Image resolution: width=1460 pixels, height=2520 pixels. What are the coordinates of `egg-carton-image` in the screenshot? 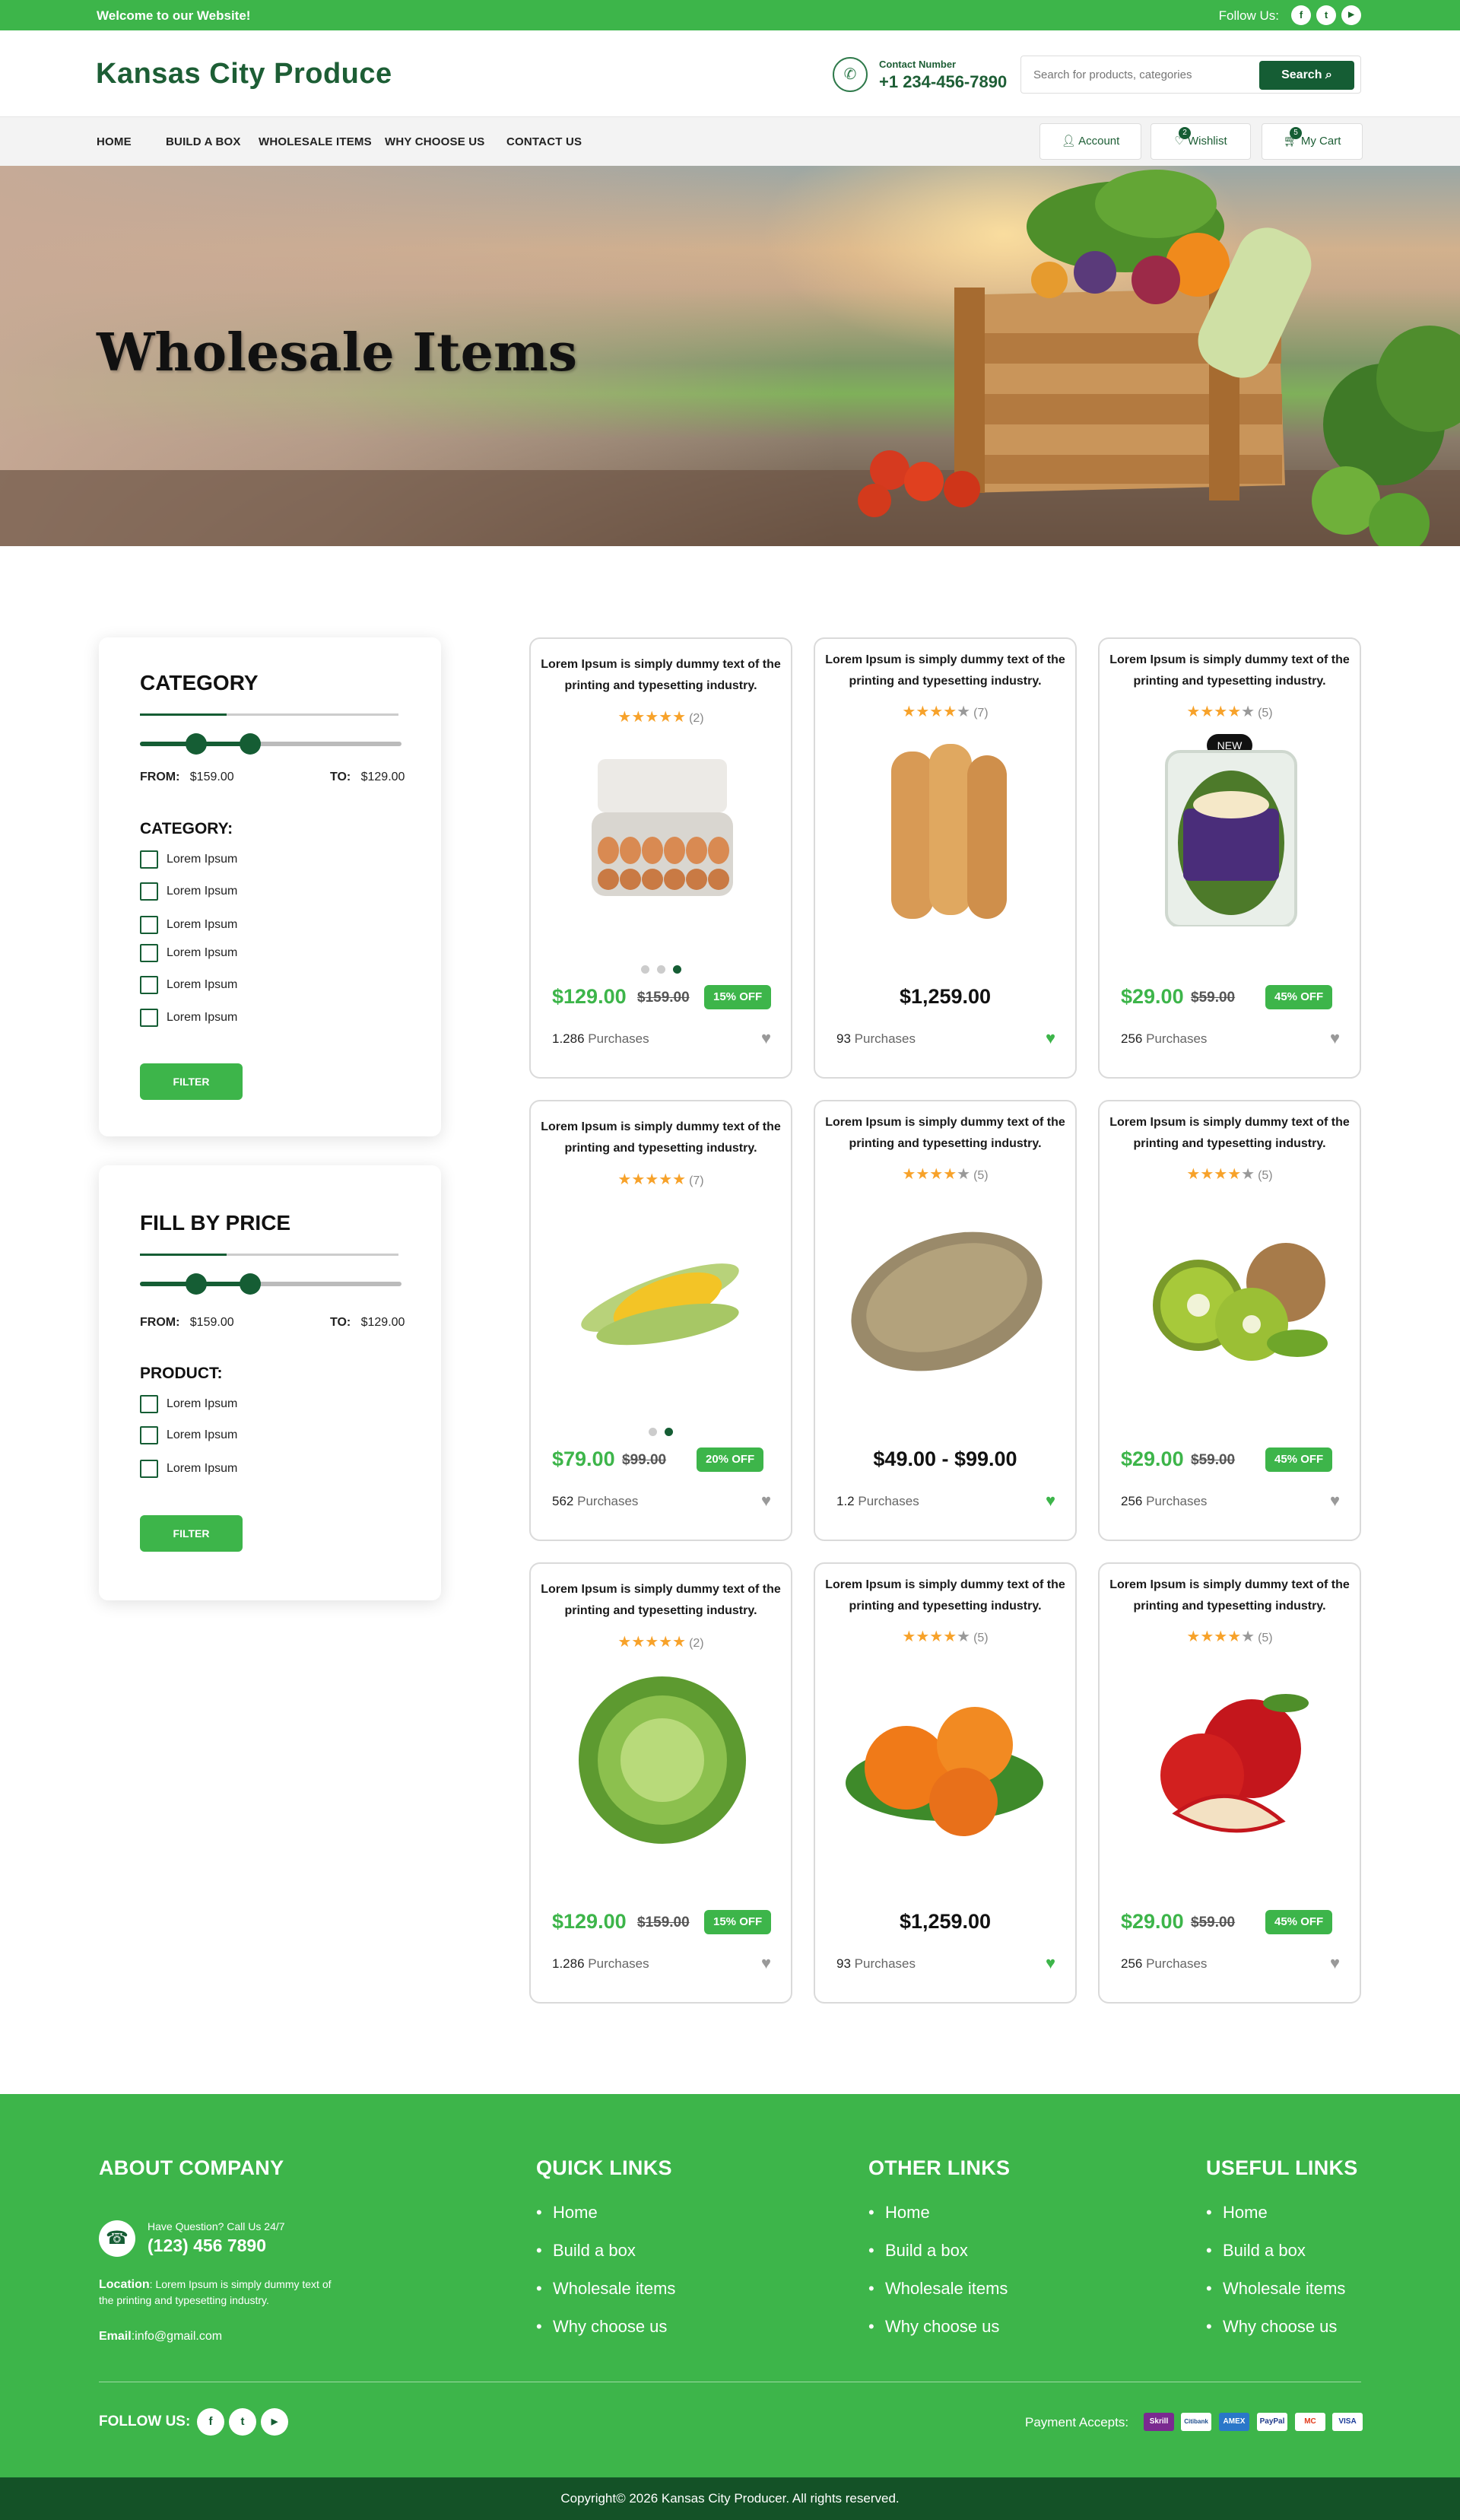 It's located at (662, 831).